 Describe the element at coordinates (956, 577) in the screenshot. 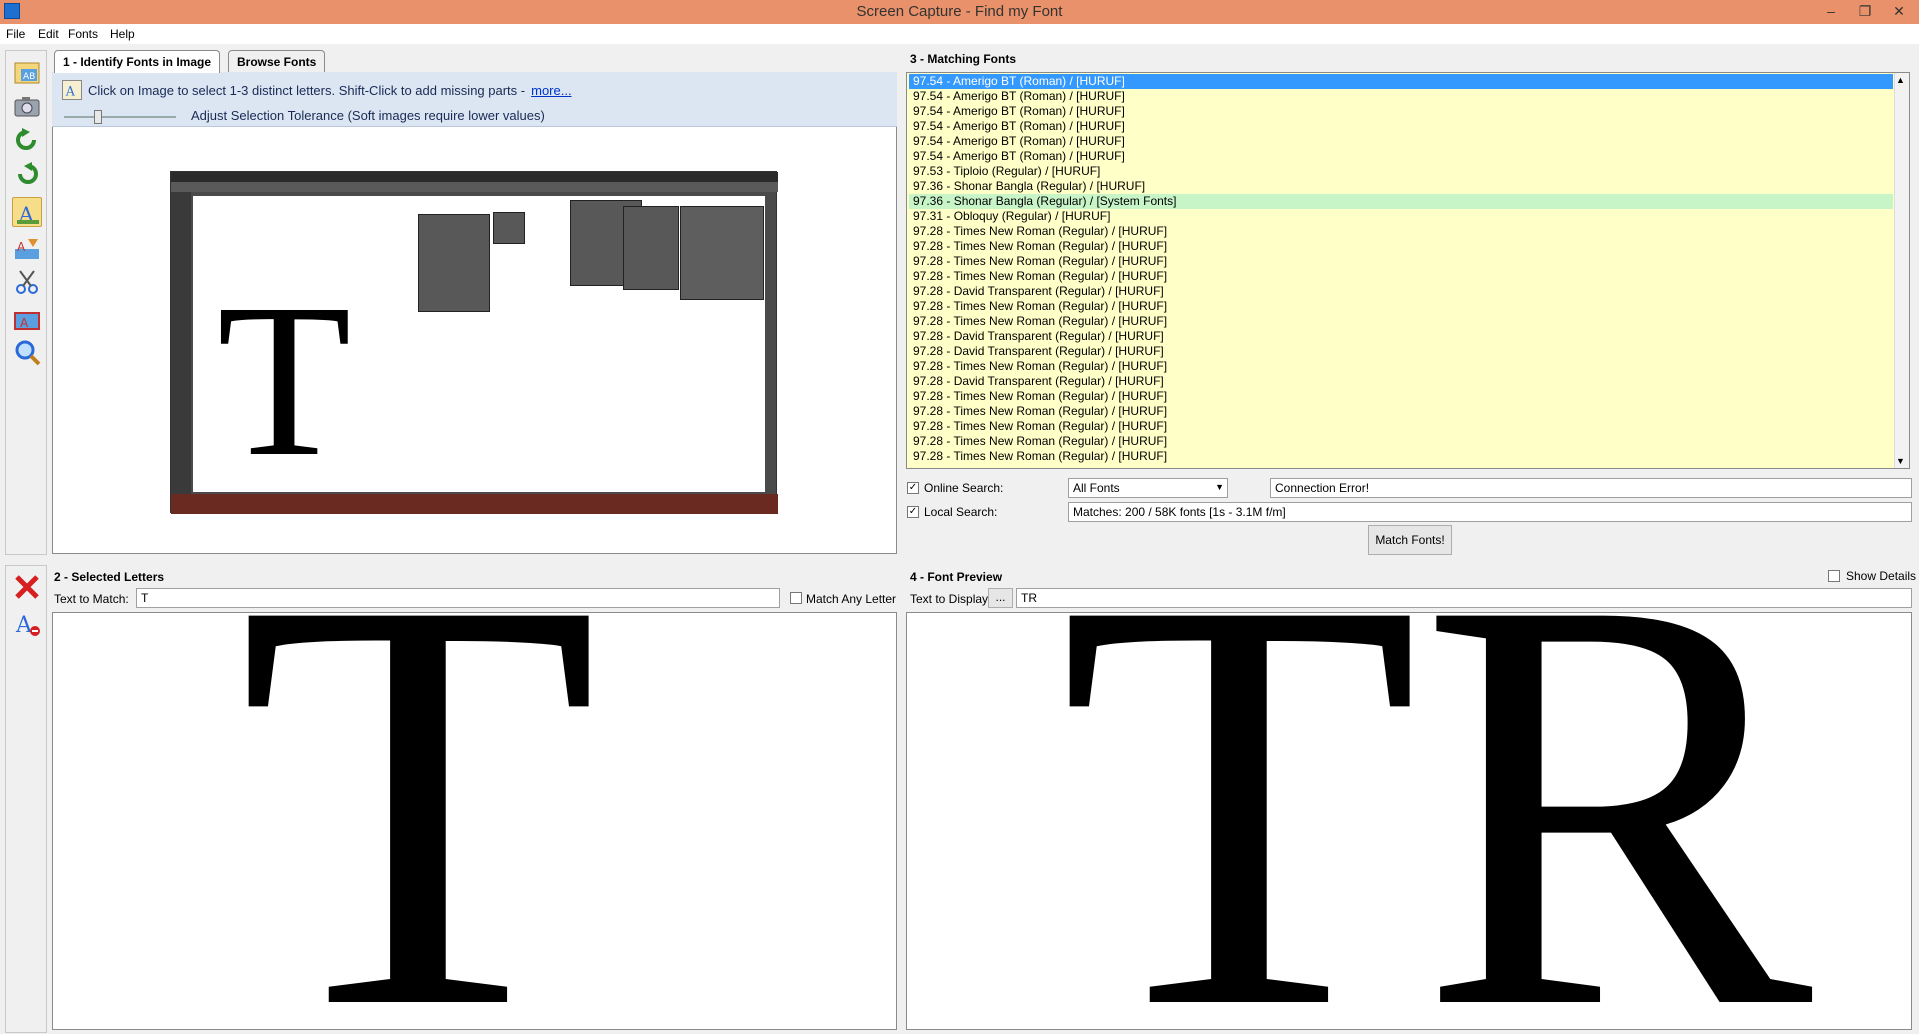

I see `font-preview-header: 4 - Font Preview` at that location.